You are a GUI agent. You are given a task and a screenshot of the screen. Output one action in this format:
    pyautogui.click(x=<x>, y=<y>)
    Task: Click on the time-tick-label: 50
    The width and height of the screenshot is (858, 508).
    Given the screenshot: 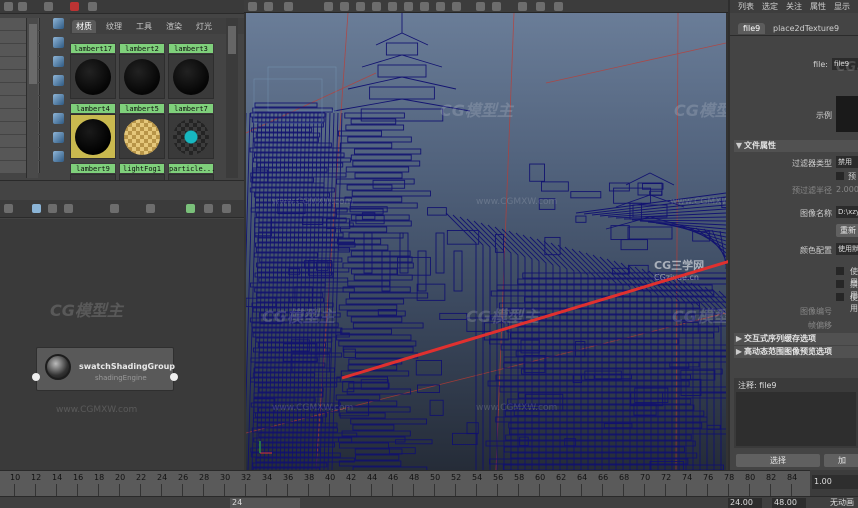 What is the action you would take?
    pyautogui.click(x=435, y=477)
    